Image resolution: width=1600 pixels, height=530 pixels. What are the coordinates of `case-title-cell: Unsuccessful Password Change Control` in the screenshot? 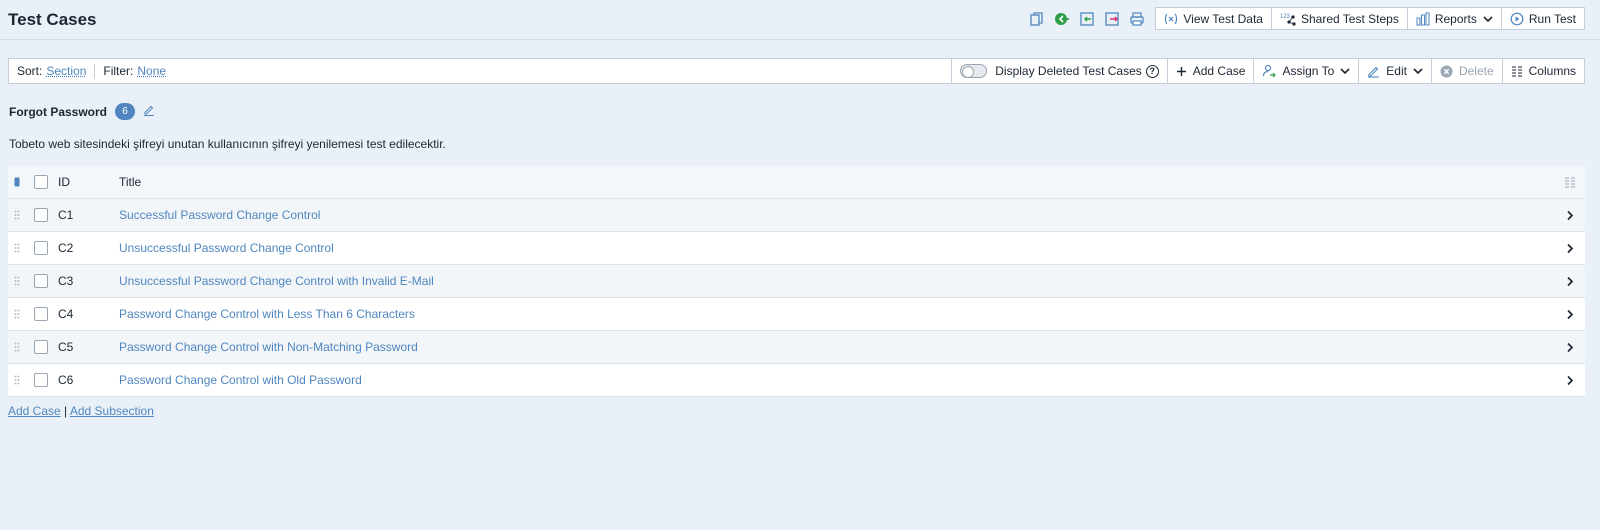 It's located at (837, 248).